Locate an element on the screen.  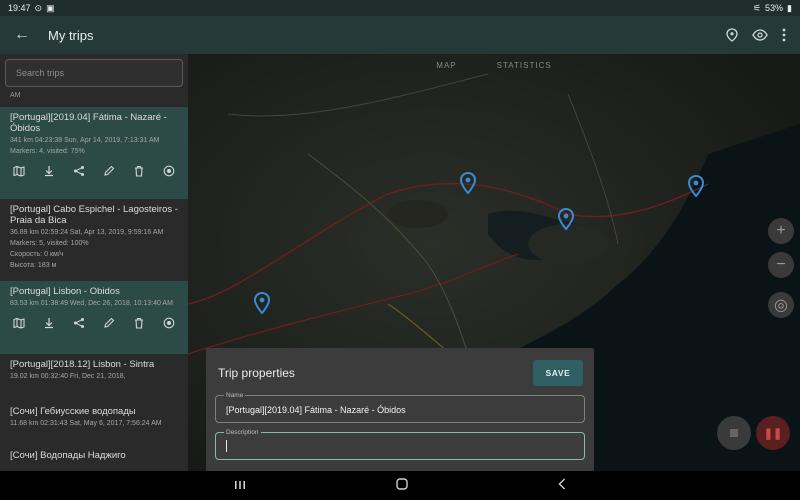
search-input is located at coordinates (94, 73).